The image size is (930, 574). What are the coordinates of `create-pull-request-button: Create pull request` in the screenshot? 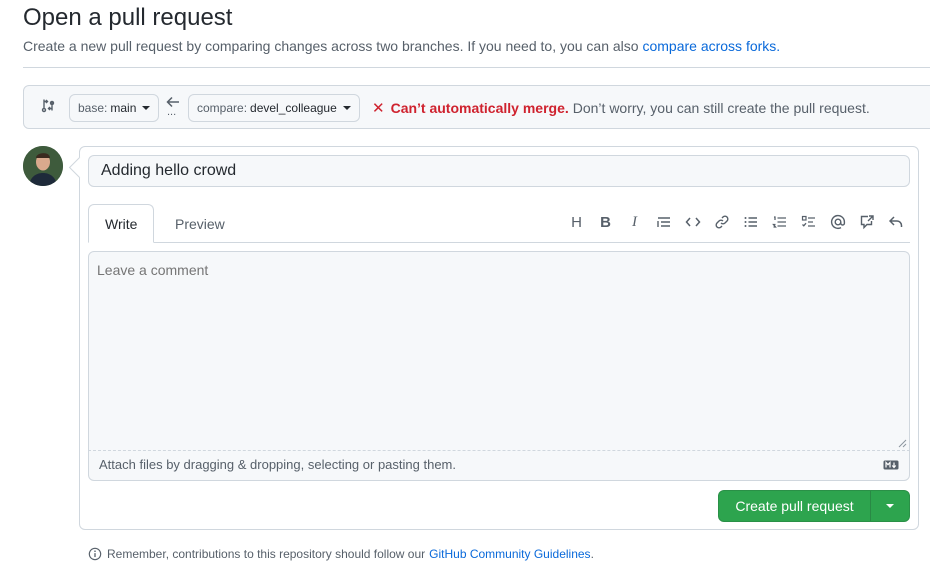 It's located at (814, 506).